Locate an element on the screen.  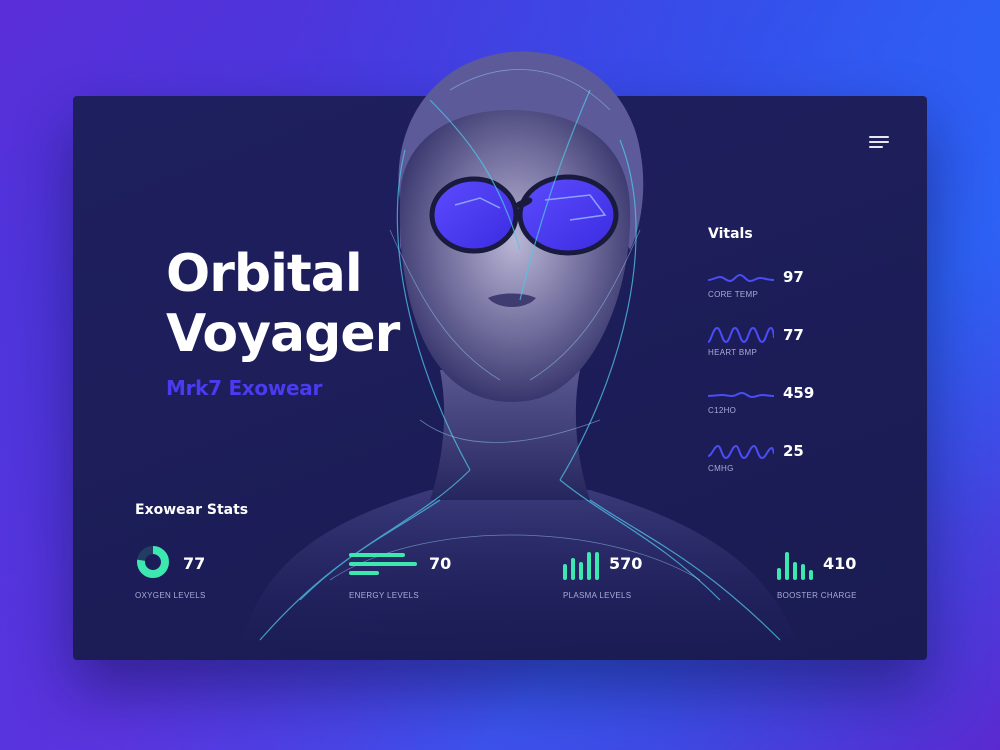
stat-value: 70 is located at coordinates (440, 563).